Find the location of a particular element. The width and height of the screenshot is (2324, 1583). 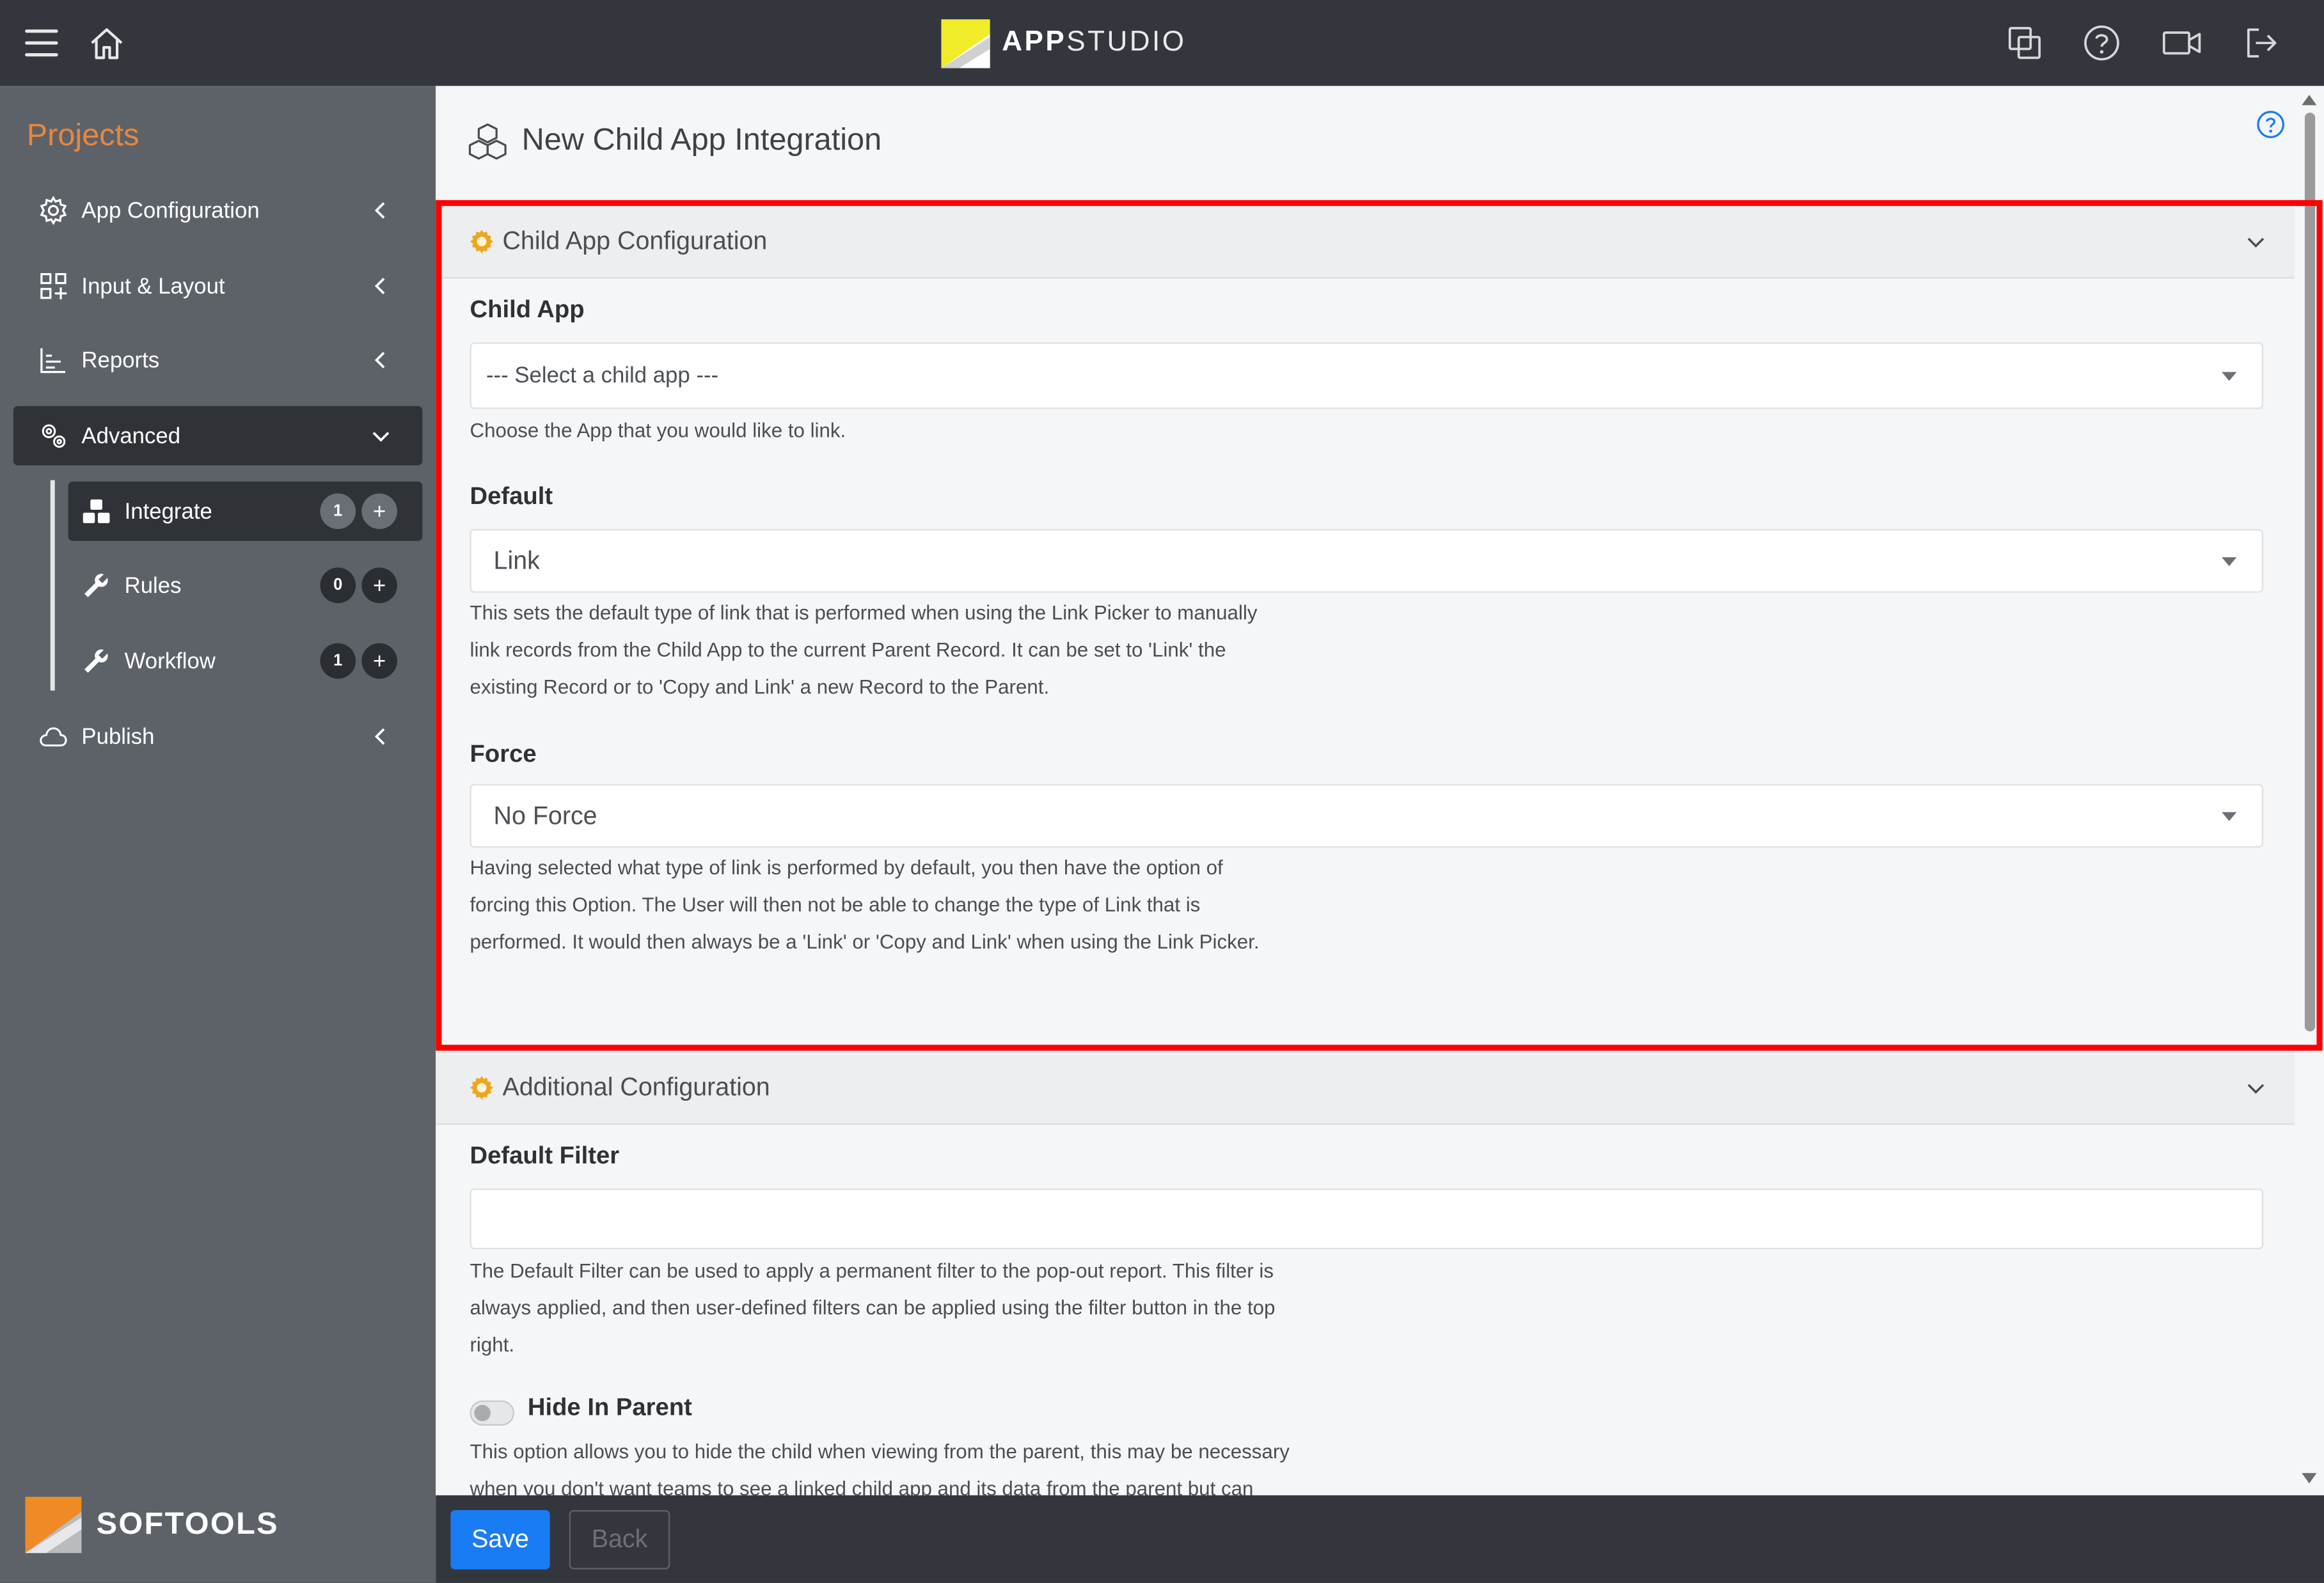

sidebar-item-label: Integrate is located at coordinates (168, 511).